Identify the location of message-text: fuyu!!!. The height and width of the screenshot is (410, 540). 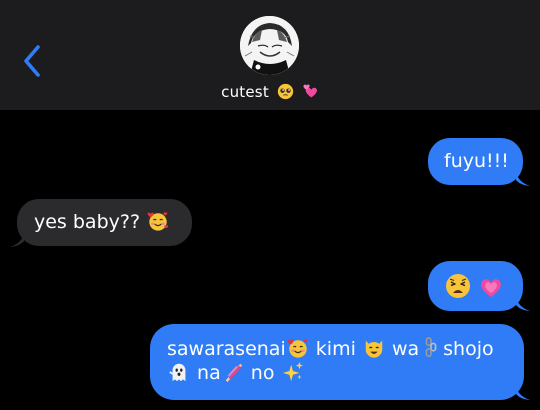
(476, 161).